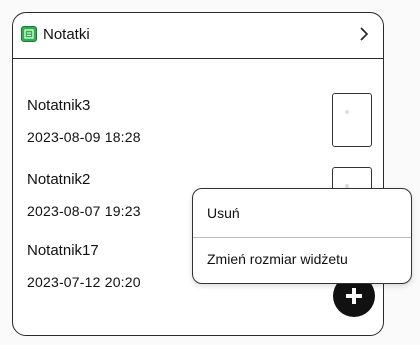 The height and width of the screenshot is (345, 420). What do you see at coordinates (223, 213) in the screenshot?
I see `delete-menu-item: Usuń` at bounding box center [223, 213].